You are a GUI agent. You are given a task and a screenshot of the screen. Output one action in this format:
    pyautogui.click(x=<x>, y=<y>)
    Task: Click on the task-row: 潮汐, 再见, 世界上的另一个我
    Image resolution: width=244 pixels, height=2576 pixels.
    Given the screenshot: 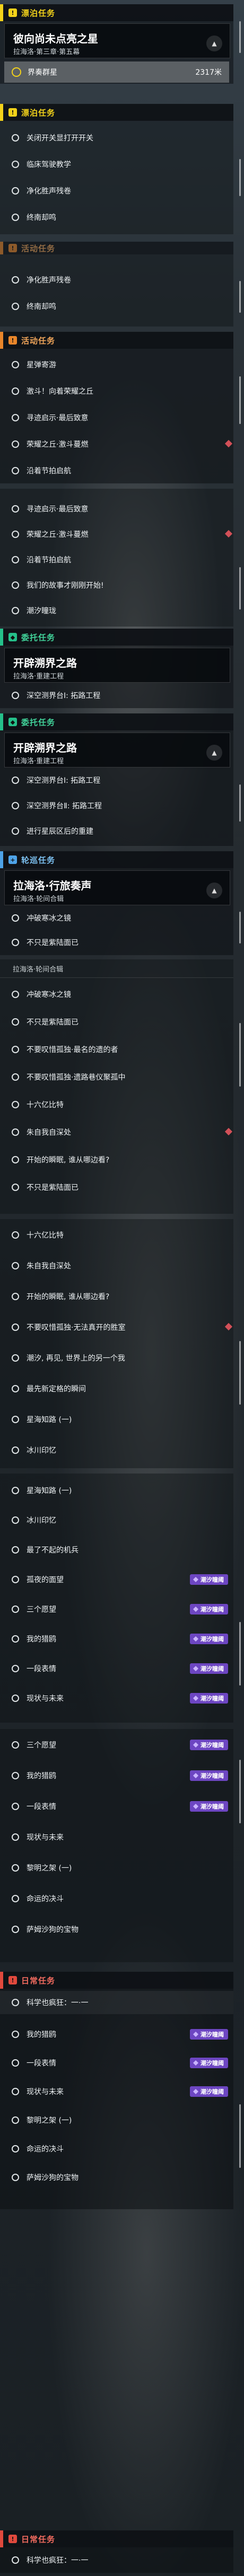 What is the action you would take?
    pyautogui.click(x=117, y=1358)
    